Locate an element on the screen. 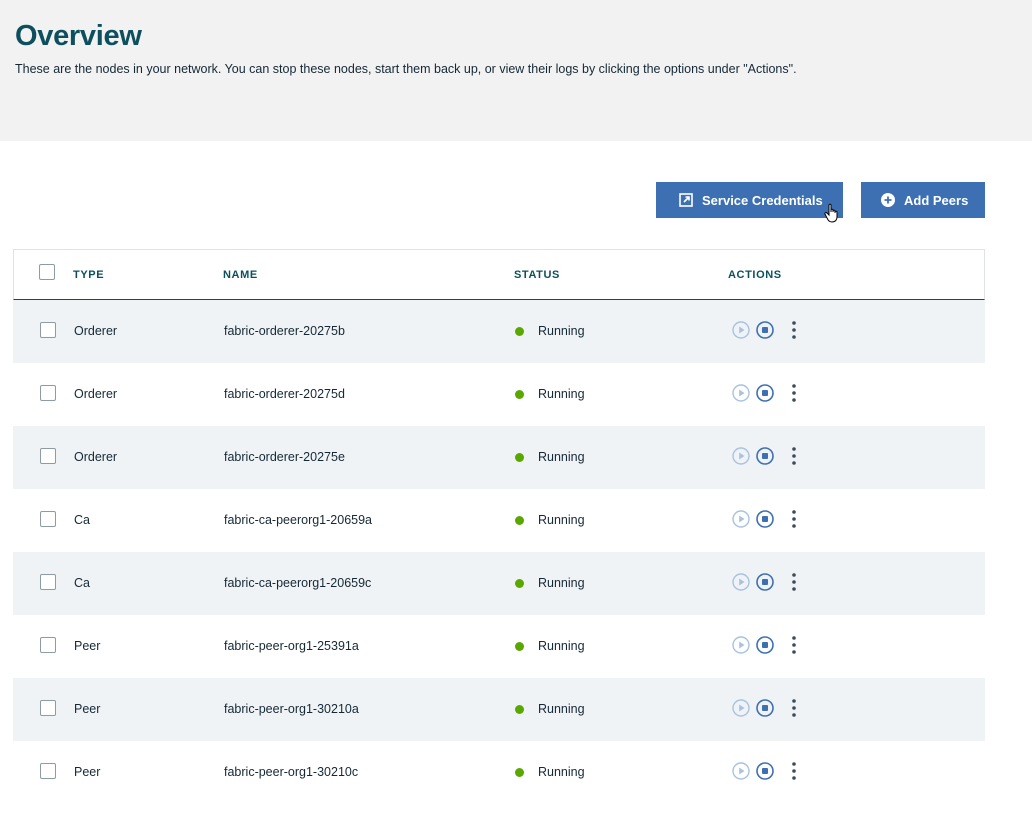 This screenshot has height=836, width=1032. table-row: Peer fabric-peer-org1-30210a Running is located at coordinates (499, 709).